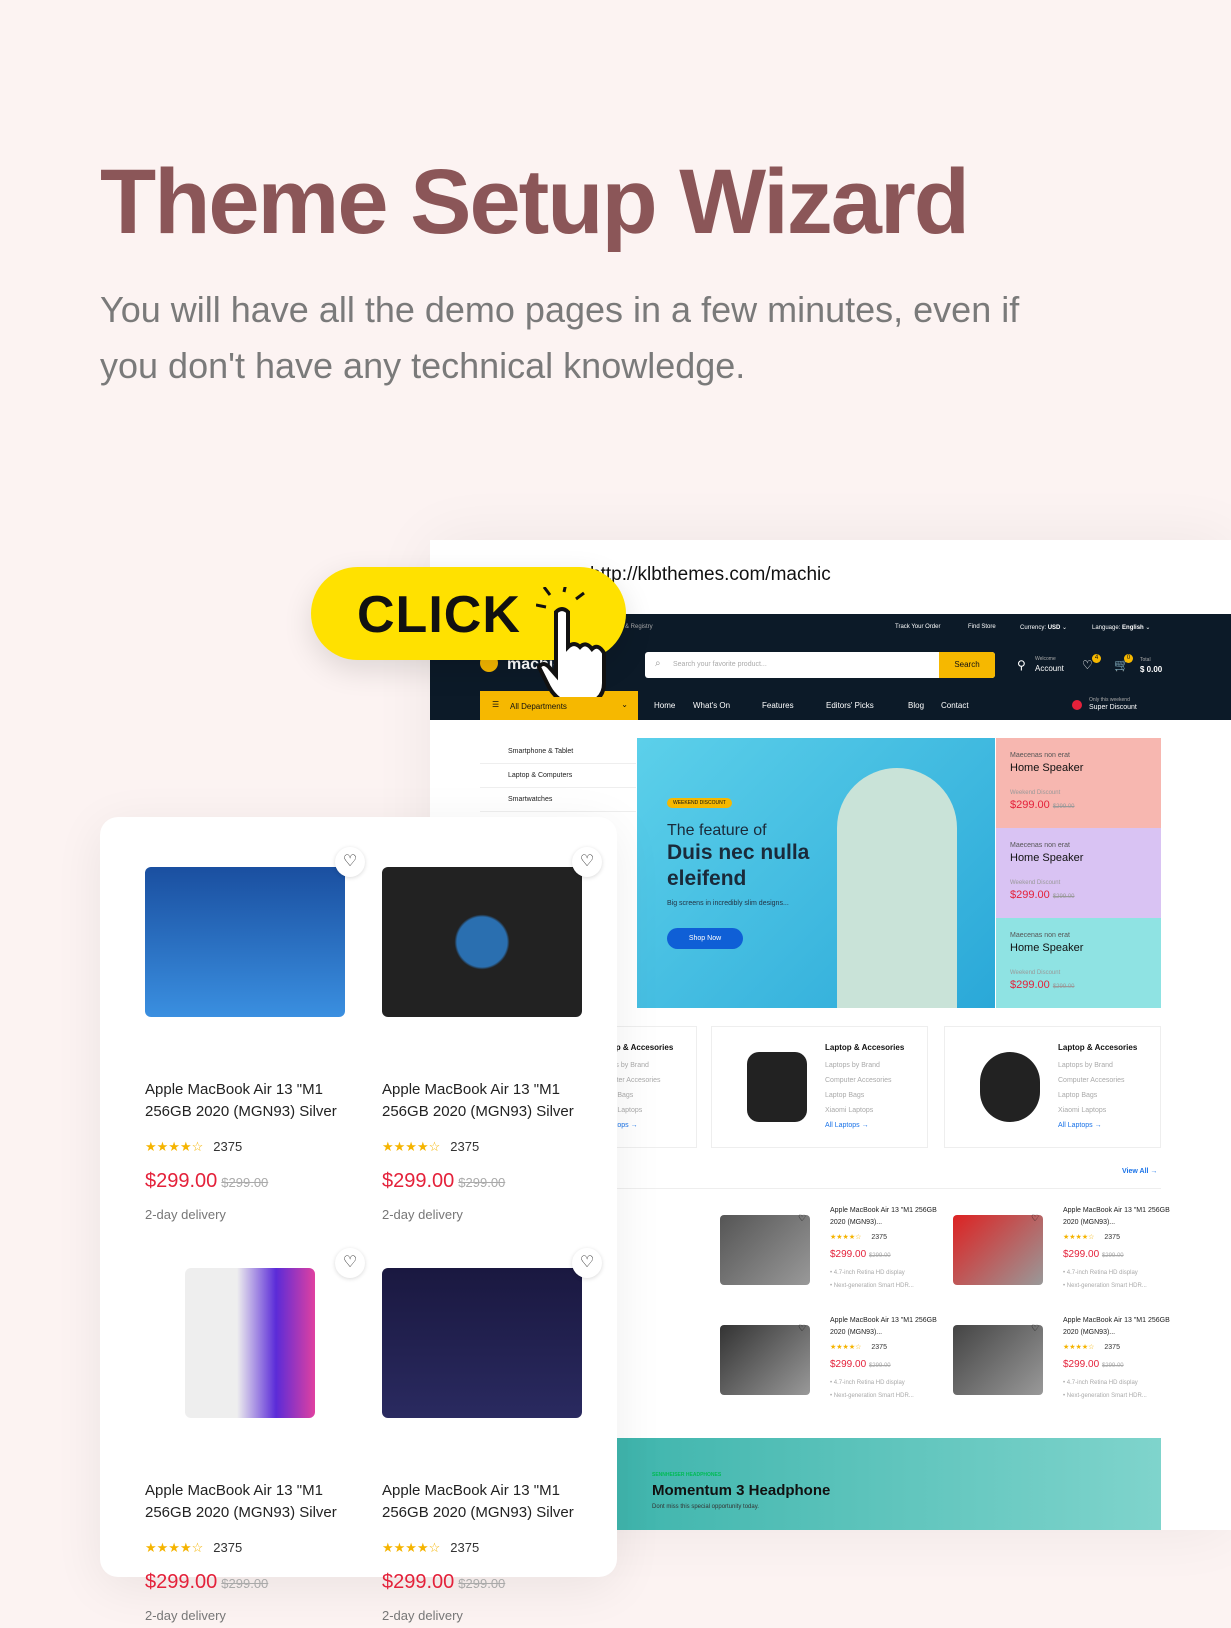 This screenshot has width=1231, height=1628. I want to click on page-title: Theme Setup Wizard, so click(535, 202).